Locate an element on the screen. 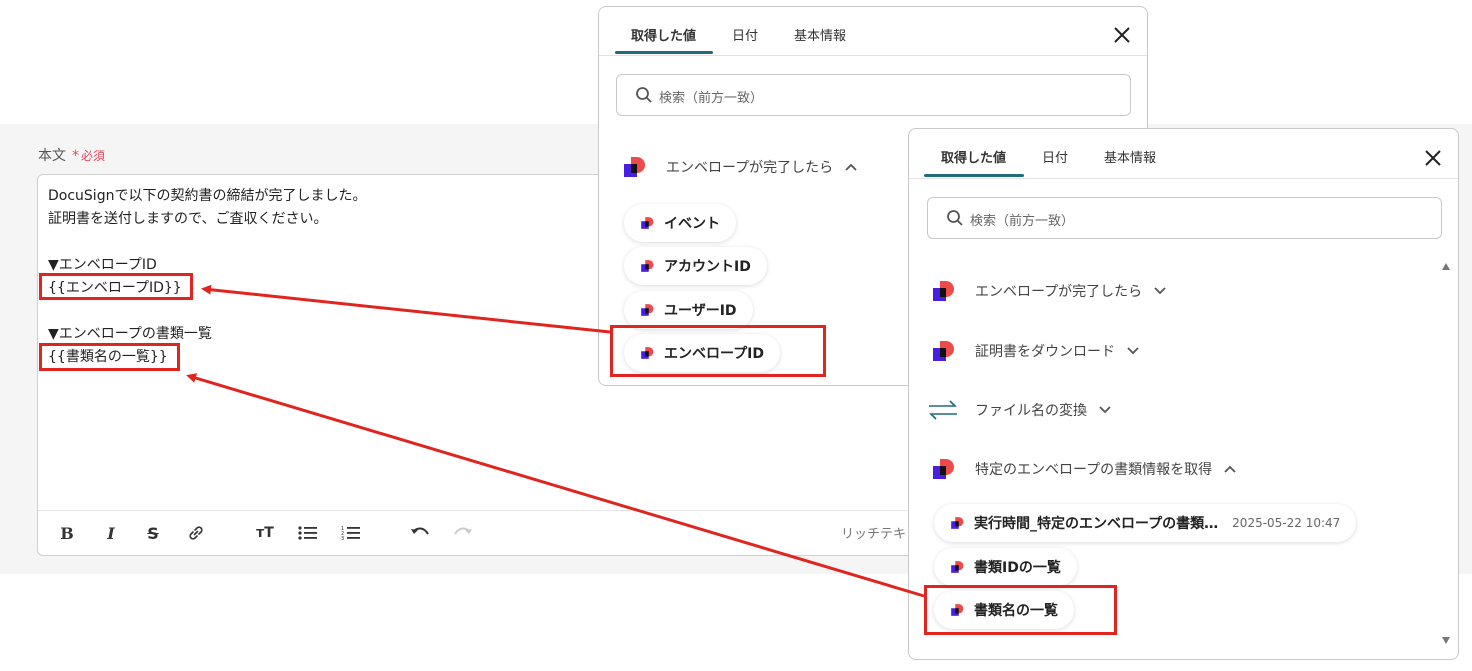  chip-user-id: ユーザーID is located at coordinates (688, 310).